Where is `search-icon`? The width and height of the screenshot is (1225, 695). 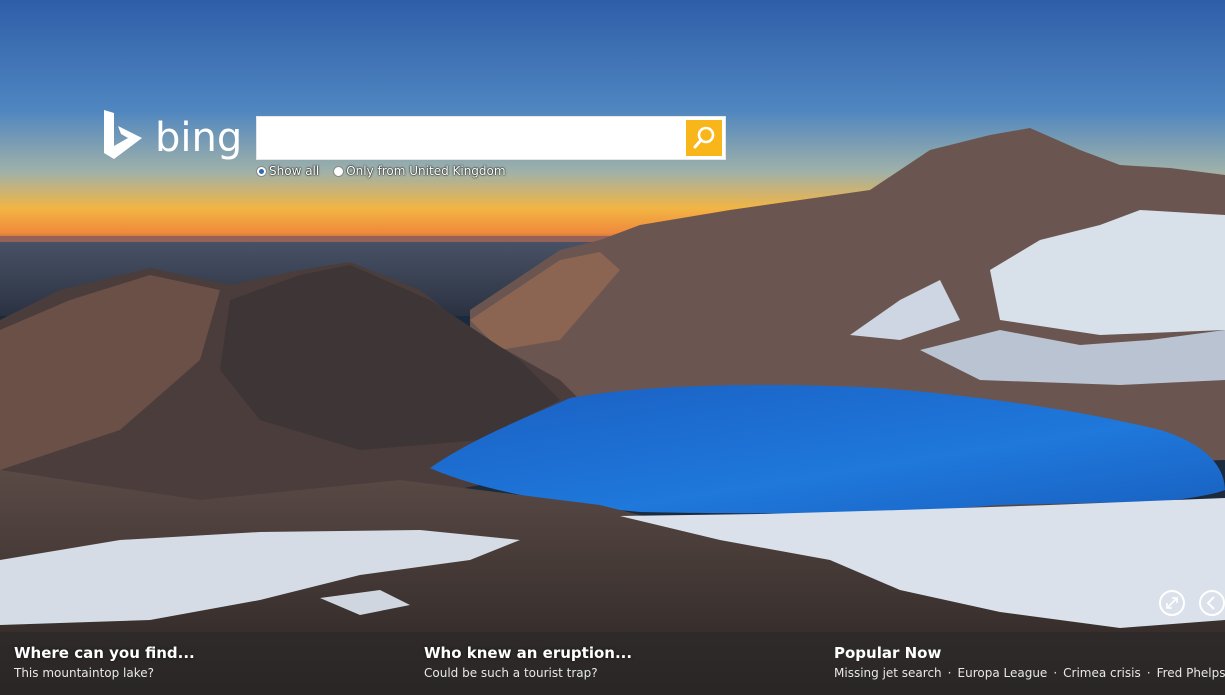
search-icon is located at coordinates (704, 137).